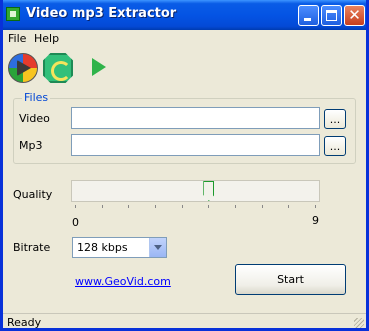  What do you see at coordinates (32, 247) in the screenshot?
I see `bitrate-label: Bitrate` at bounding box center [32, 247].